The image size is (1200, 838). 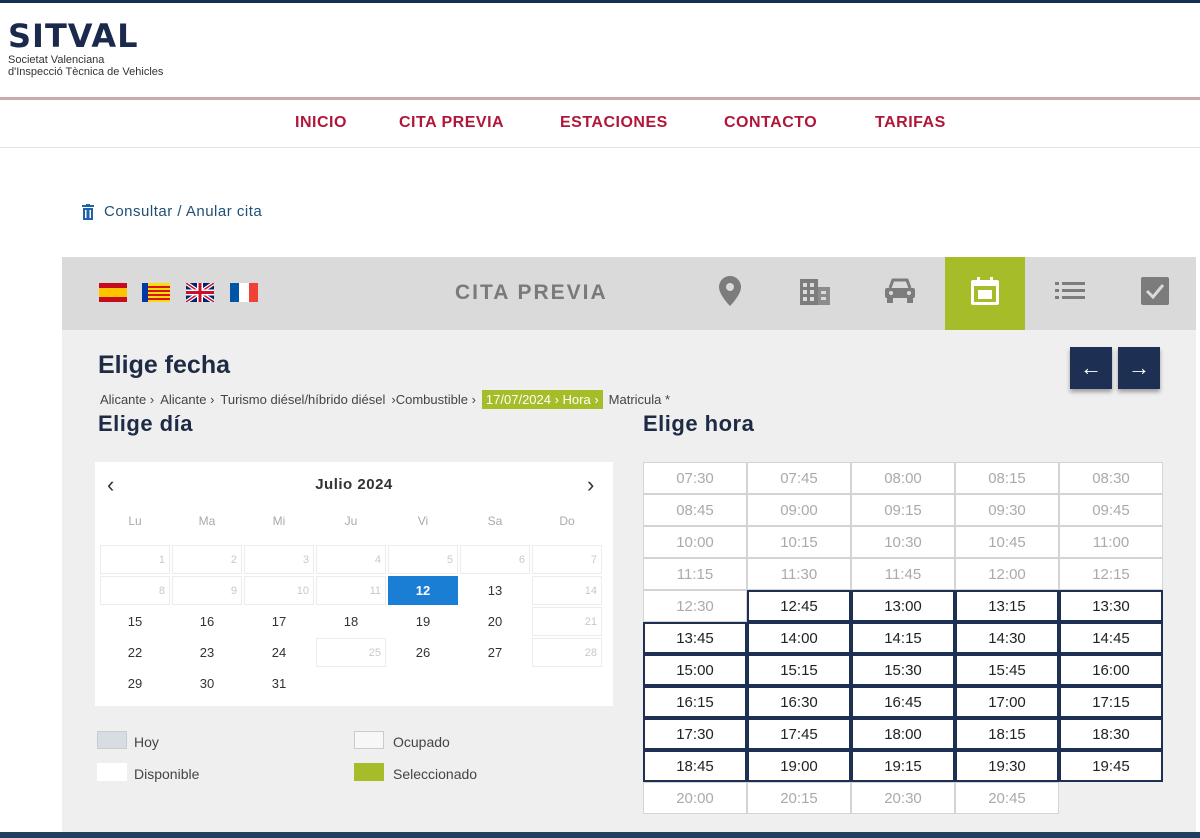 I want to click on calendar-day: 26, so click(x=423, y=652).